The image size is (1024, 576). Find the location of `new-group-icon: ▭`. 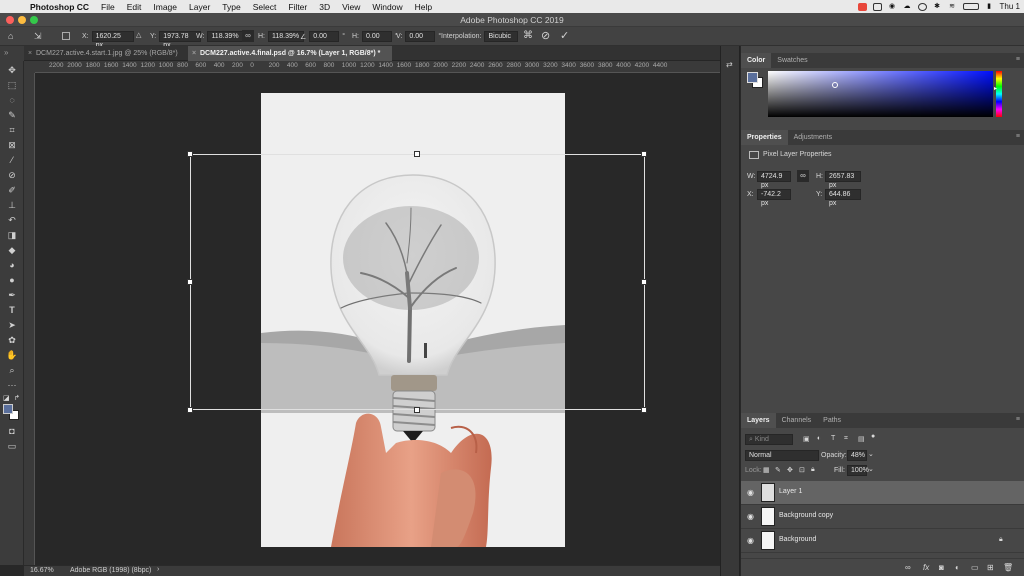

new-group-icon: ▭ is located at coordinates (975, 567).